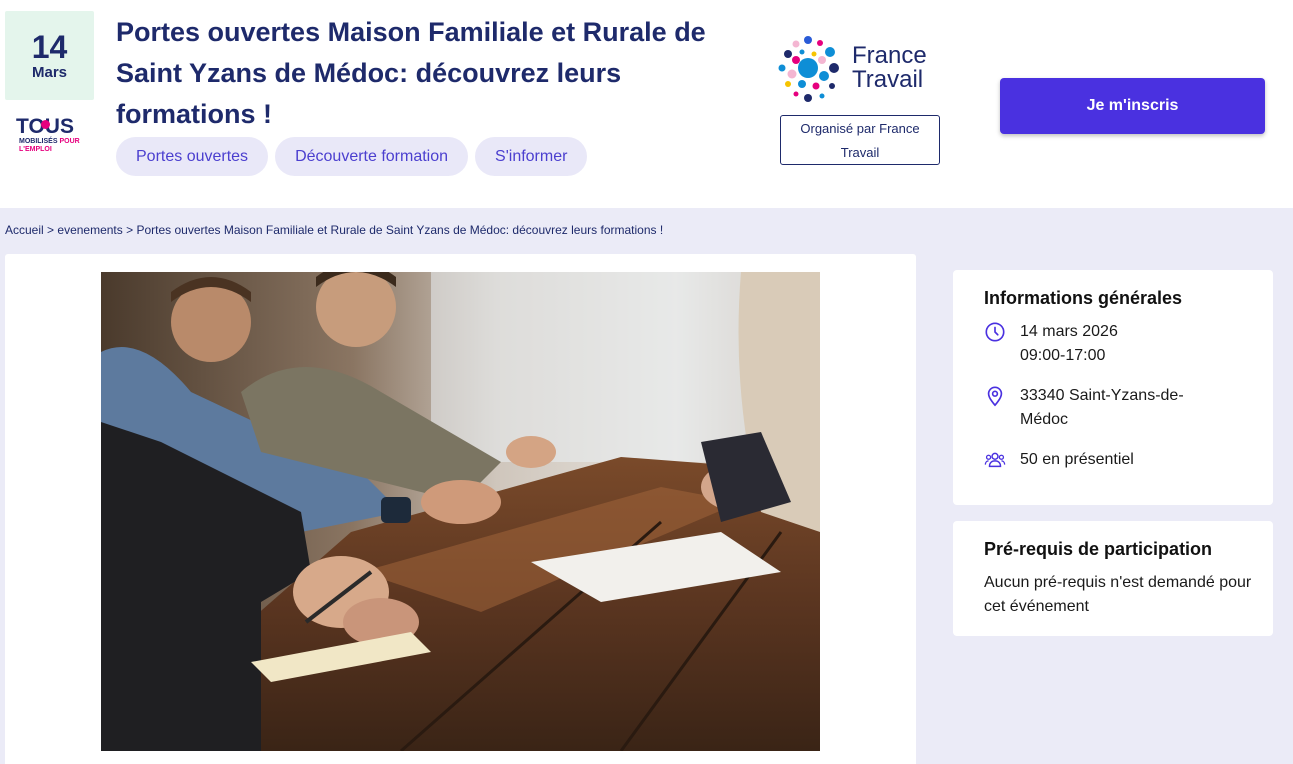 The height and width of the screenshot is (764, 1293). Describe the element at coordinates (1102, 395) in the screenshot. I see `info-location-line1: 33340 Saint-Yzans-de-` at that location.